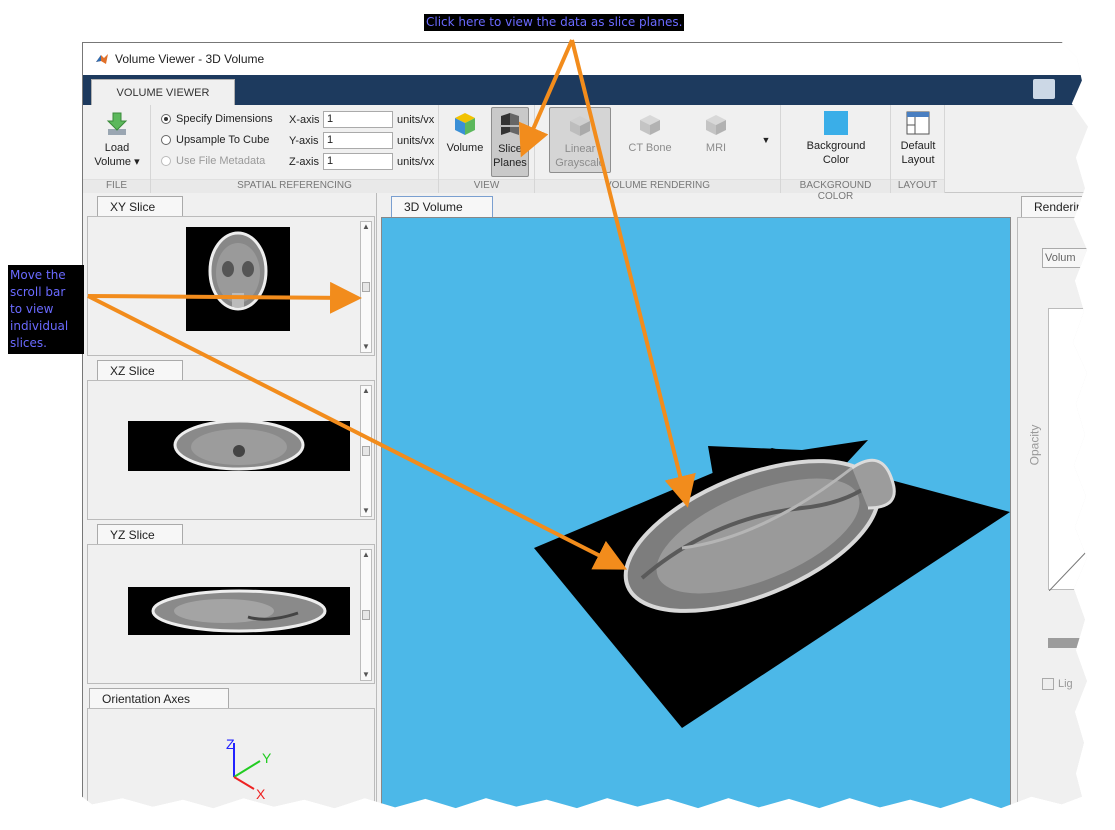 Image resolution: width=1115 pixels, height=830 pixels. What do you see at coordinates (294, 186) in the screenshot?
I see `spatial-group-label: SPATIAL REFERENCING` at bounding box center [294, 186].